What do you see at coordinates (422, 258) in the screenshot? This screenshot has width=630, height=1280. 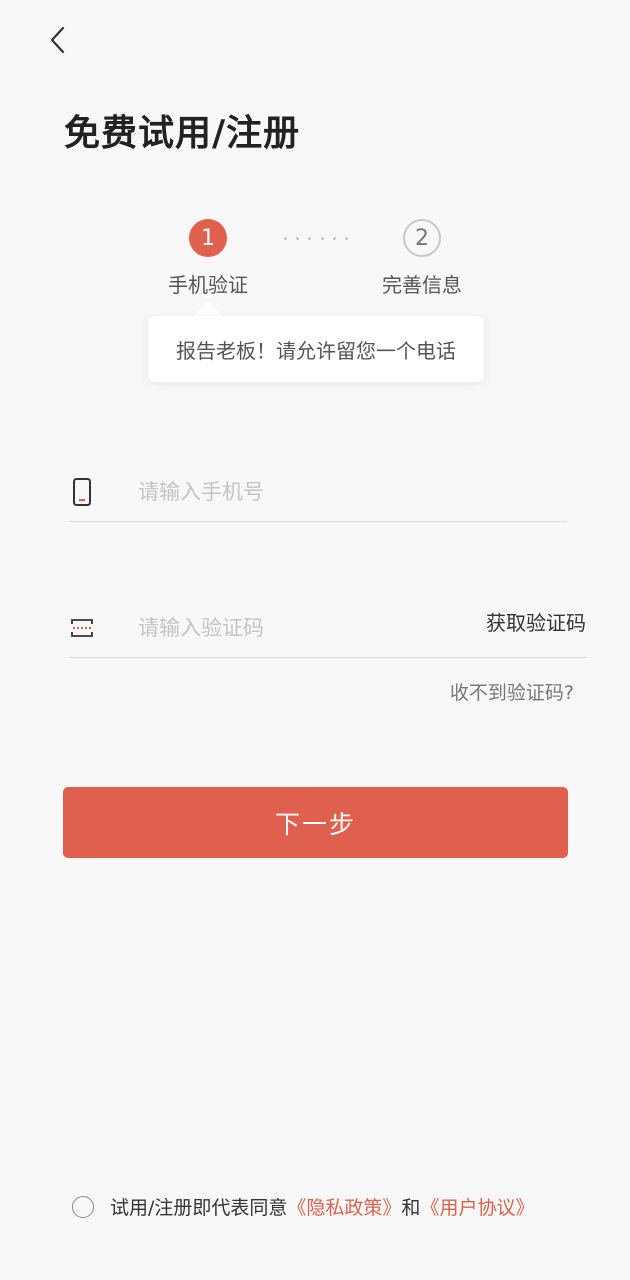 I see `step-complete-info: 2 完善信息` at bounding box center [422, 258].